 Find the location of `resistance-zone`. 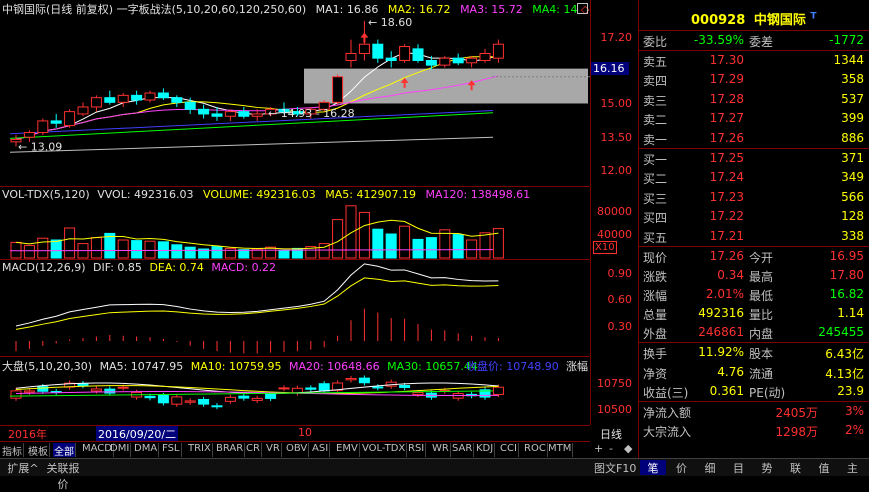

resistance-zone is located at coordinates (446, 86).